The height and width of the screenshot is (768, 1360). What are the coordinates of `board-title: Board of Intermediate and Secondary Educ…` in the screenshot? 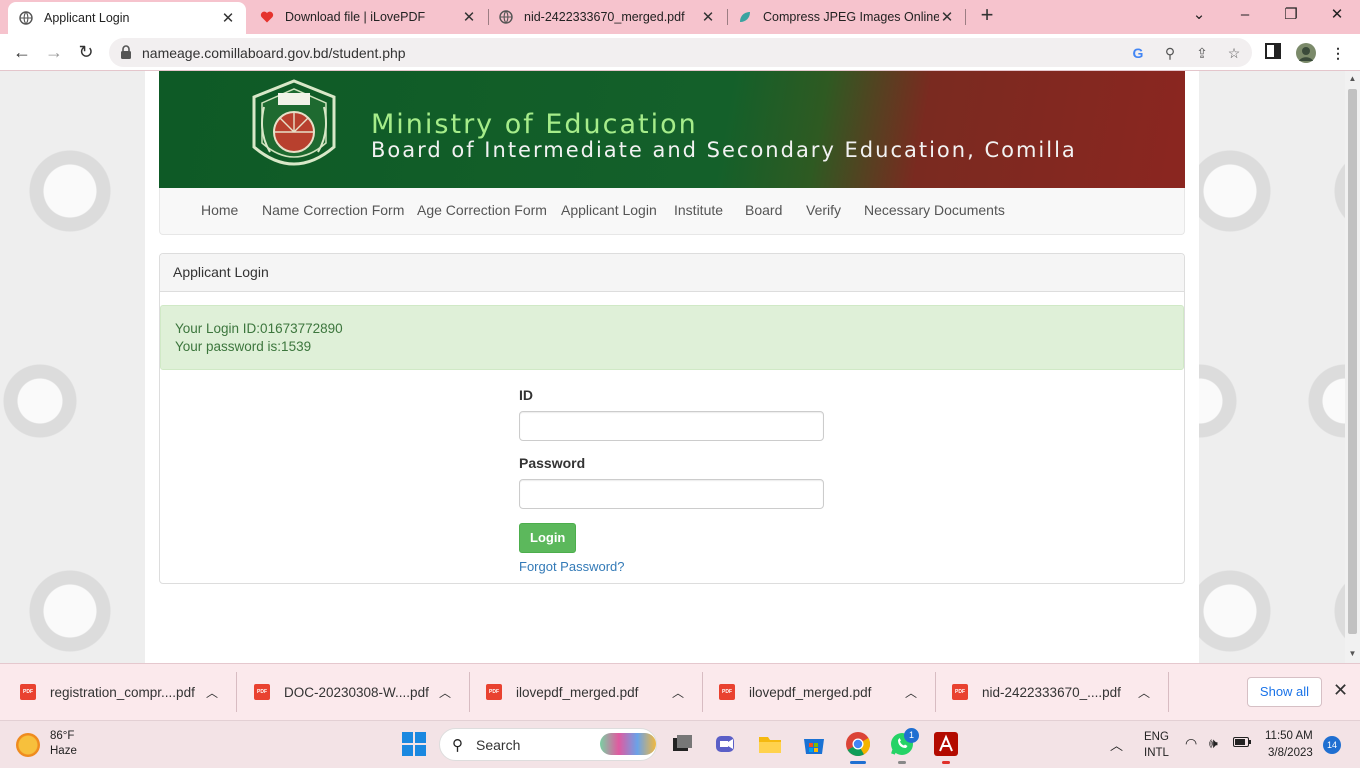 It's located at (724, 150).